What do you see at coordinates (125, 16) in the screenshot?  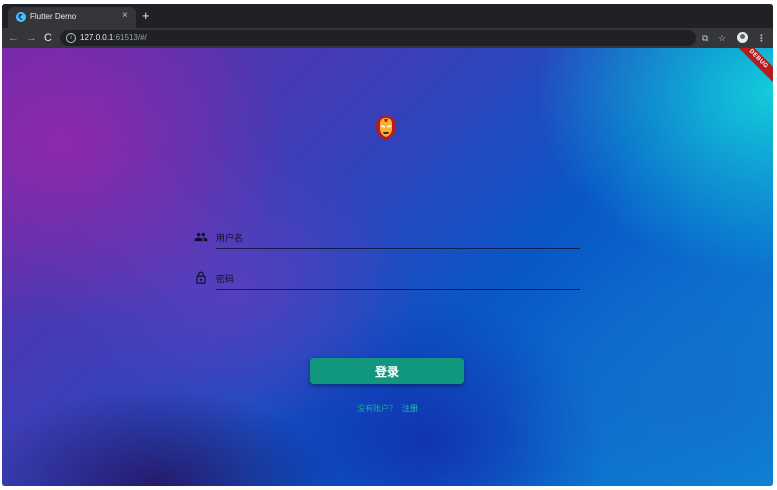 I see `tab-close-icon: ×` at bounding box center [125, 16].